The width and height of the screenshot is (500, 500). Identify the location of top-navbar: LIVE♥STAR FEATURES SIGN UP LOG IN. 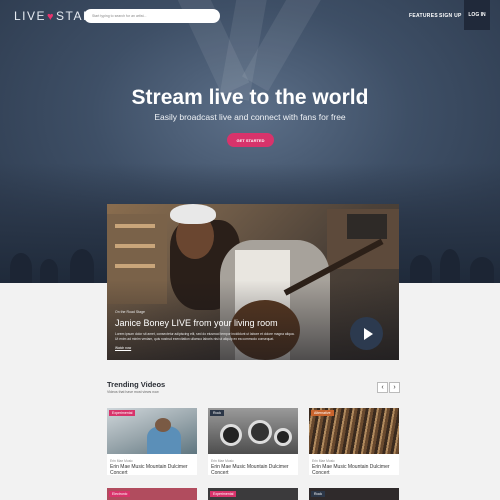
(250, 16).